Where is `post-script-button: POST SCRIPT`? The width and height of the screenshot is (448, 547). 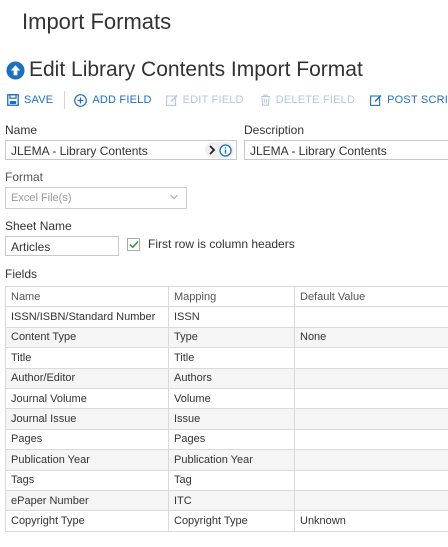 post-script-button: POST SCRIPT is located at coordinates (409, 100).